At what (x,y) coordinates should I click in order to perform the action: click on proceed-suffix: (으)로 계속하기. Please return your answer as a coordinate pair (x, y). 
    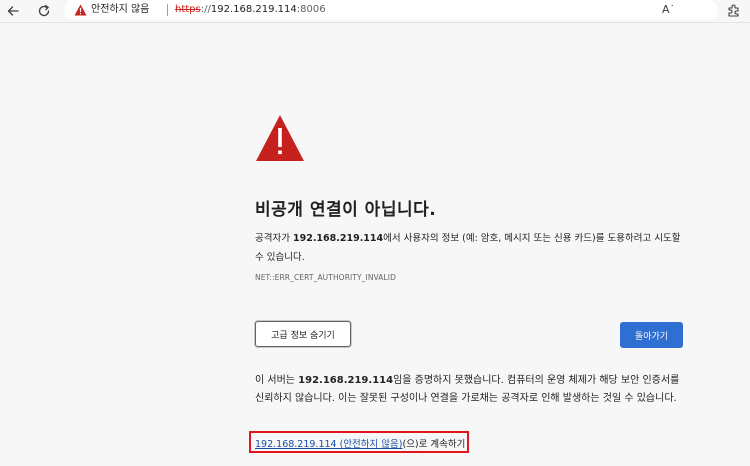
    Looking at the image, I should click on (434, 444).